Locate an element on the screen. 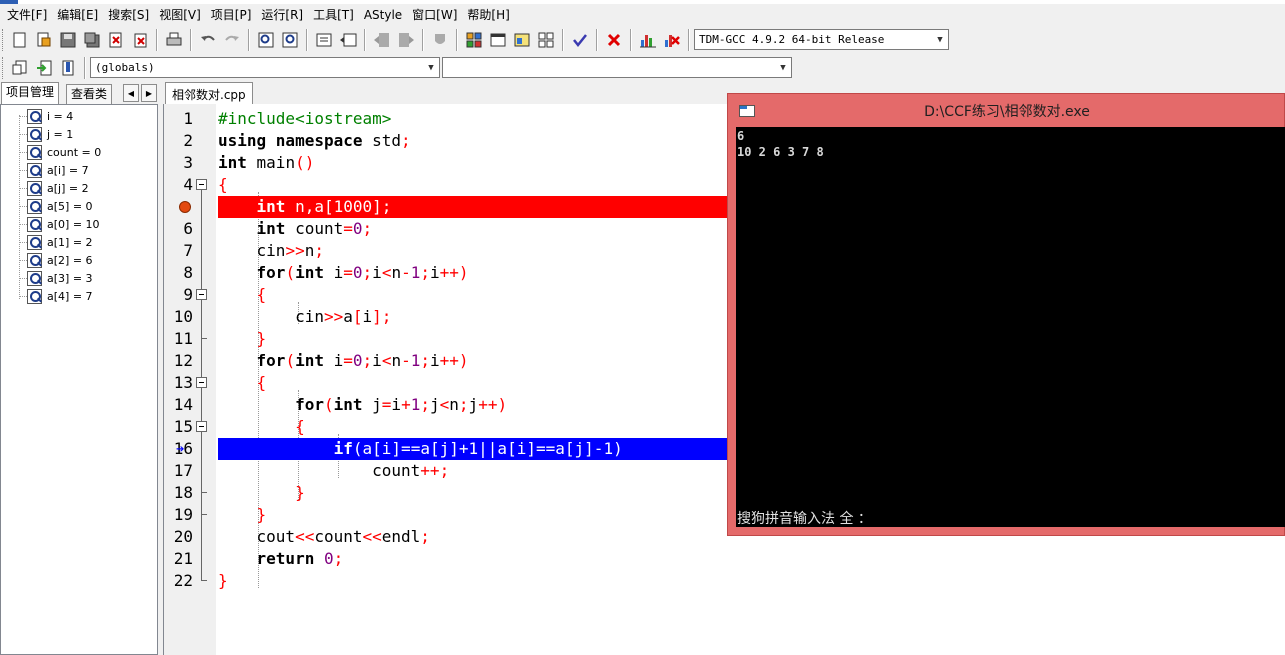 The image size is (1285, 655). line-number: 8 is located at coordinates (188, 272).